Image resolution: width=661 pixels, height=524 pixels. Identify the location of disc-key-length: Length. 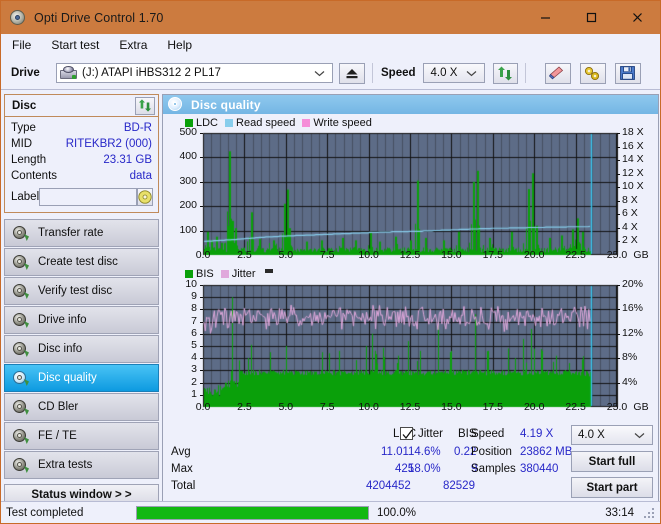
(29, 160).